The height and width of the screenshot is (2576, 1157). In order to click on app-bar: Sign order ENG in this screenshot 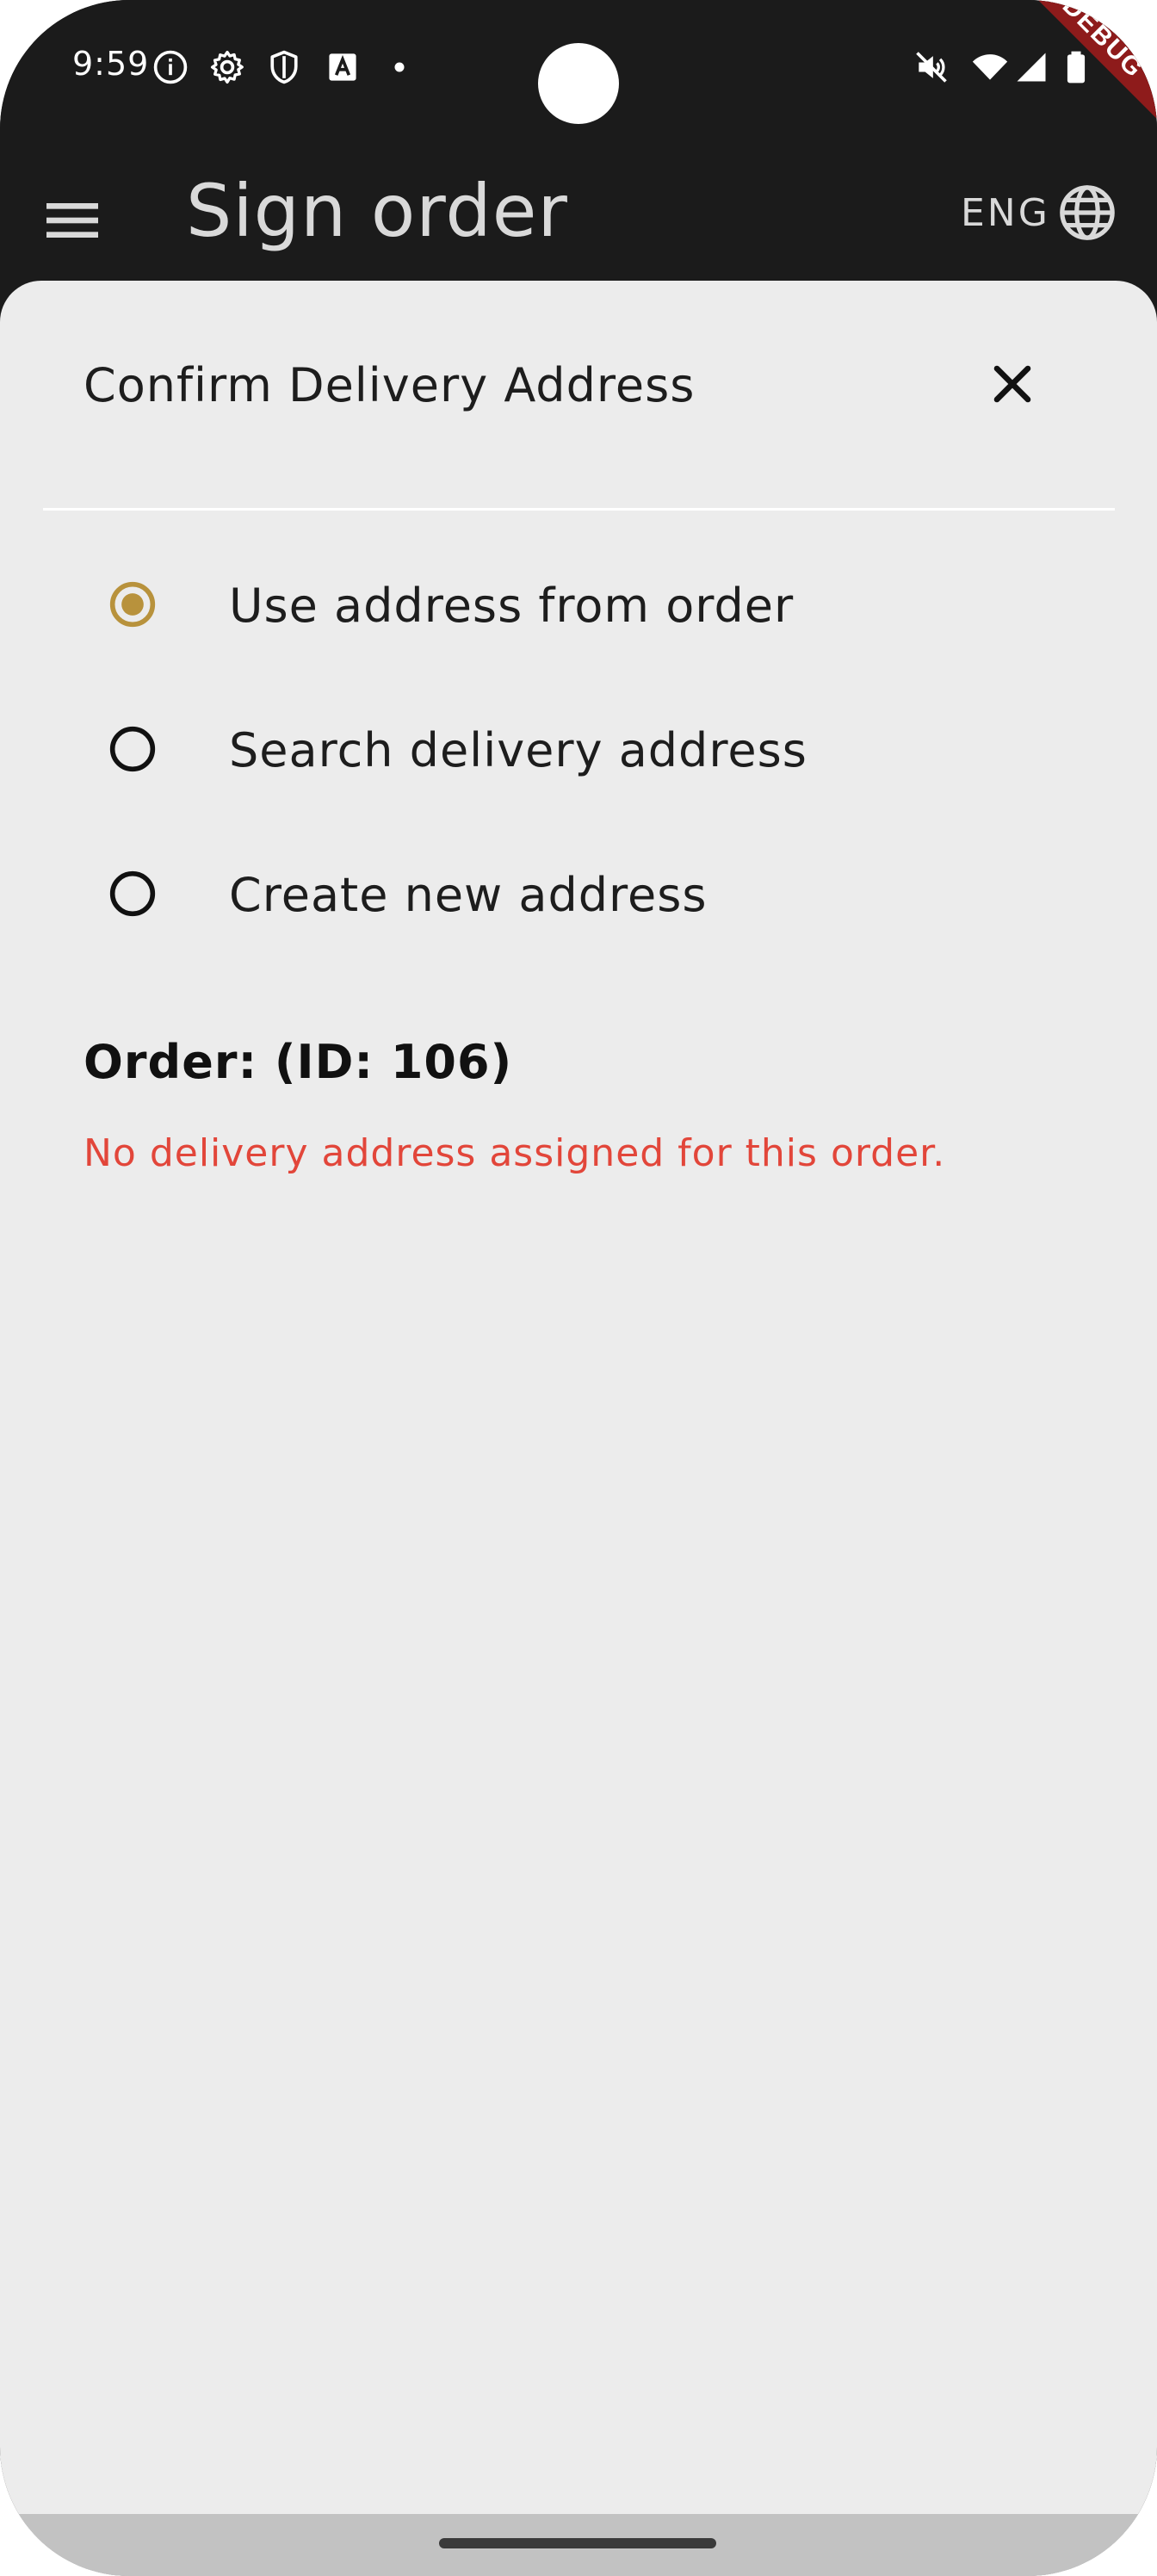, I will do `click(579, 210)`.